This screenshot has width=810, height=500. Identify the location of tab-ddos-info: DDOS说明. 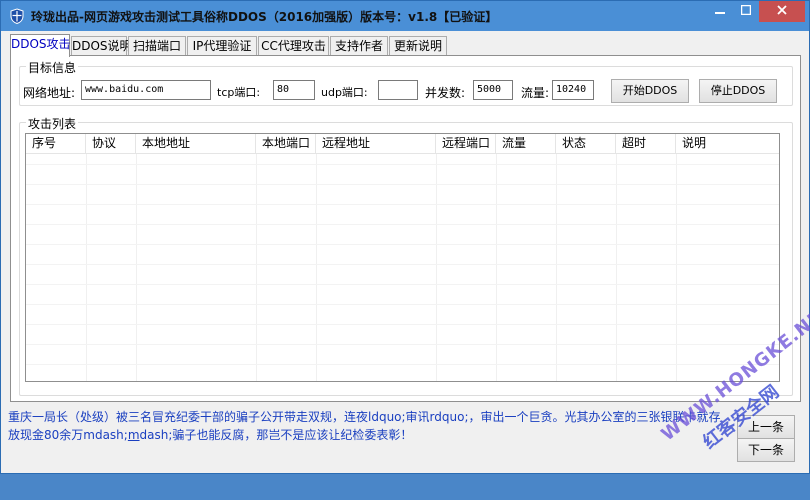
(101, 46).